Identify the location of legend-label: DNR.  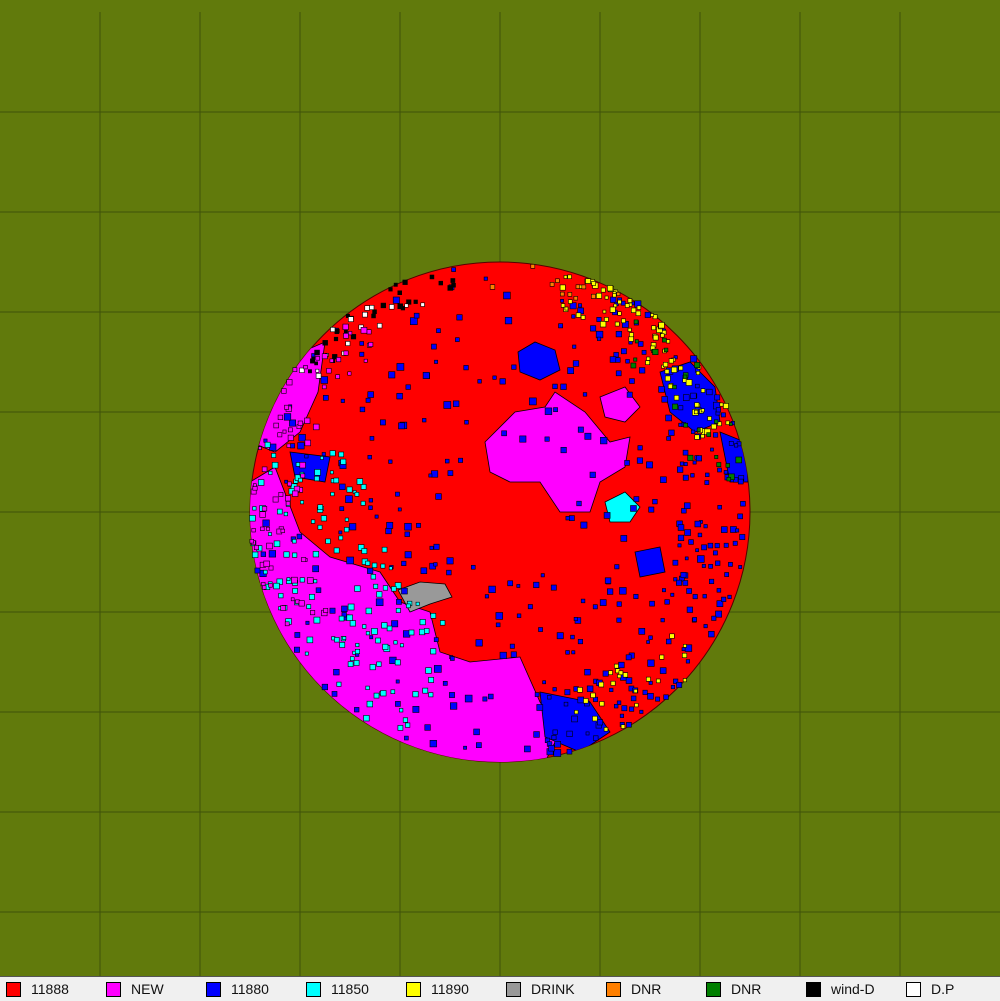
(746, 989).